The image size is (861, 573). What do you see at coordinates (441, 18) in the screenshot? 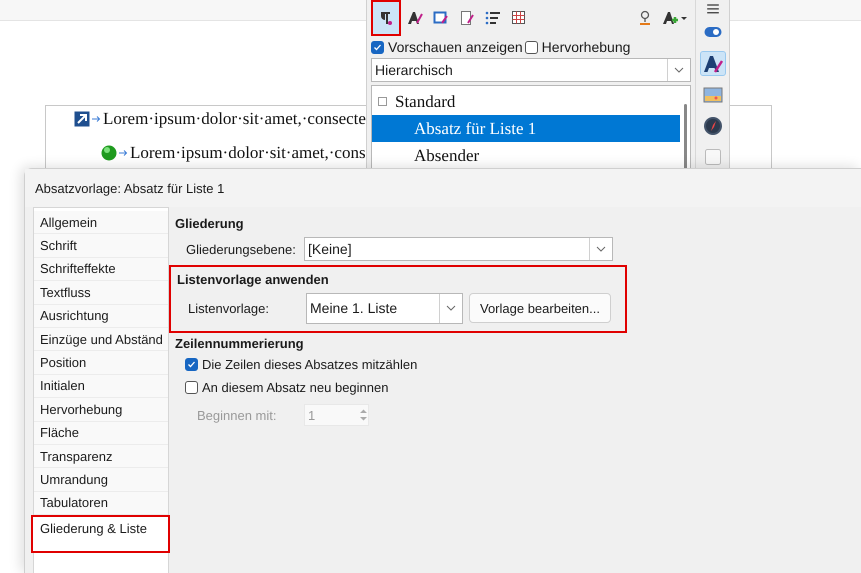
I see `frame-brush-icon` at bounding box center [441, 18].